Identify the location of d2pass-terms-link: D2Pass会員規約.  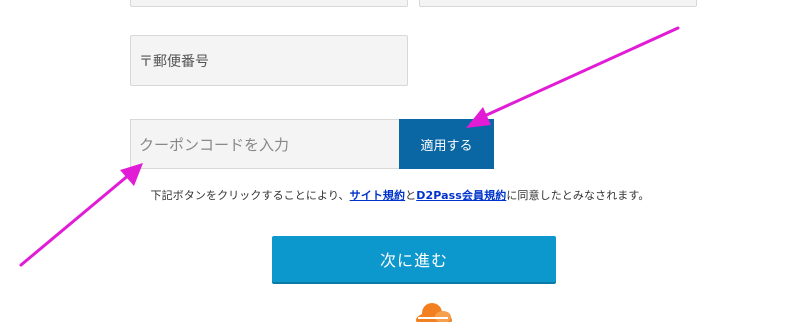
(461, 195).